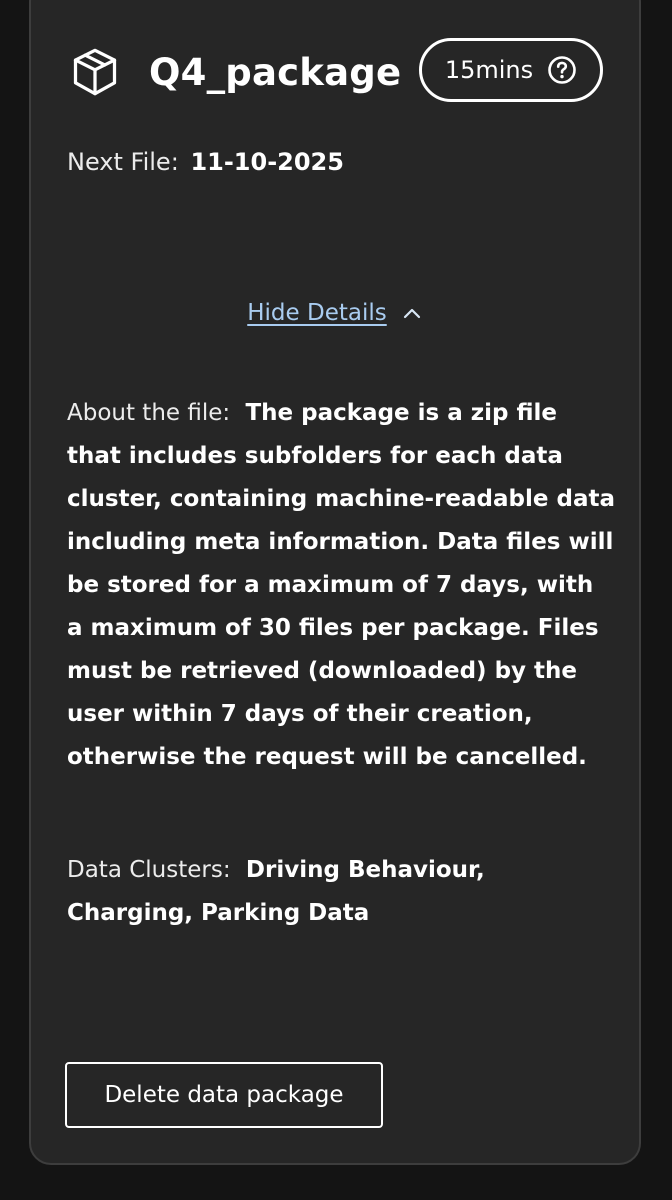 The image size is (672, 1200). What do you see at coordinates (149, 413) in the screenshot?
I see `about-file-label: About the file:` at bounding box center [149, 413].